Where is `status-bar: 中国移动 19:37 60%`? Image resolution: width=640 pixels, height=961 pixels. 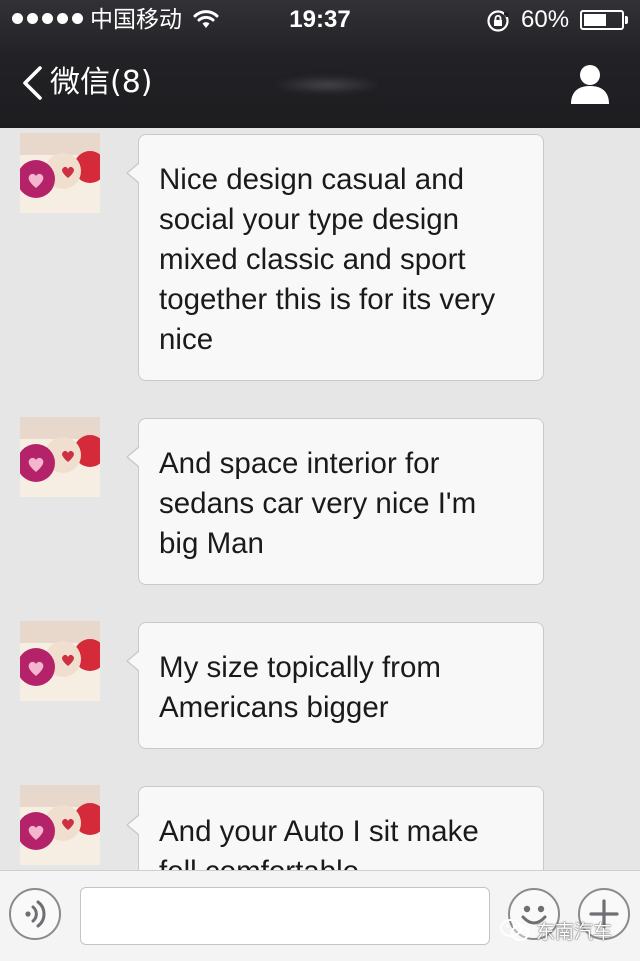 status-bar: 中国移动 19:37 60% is located at coordinates (320, 20).